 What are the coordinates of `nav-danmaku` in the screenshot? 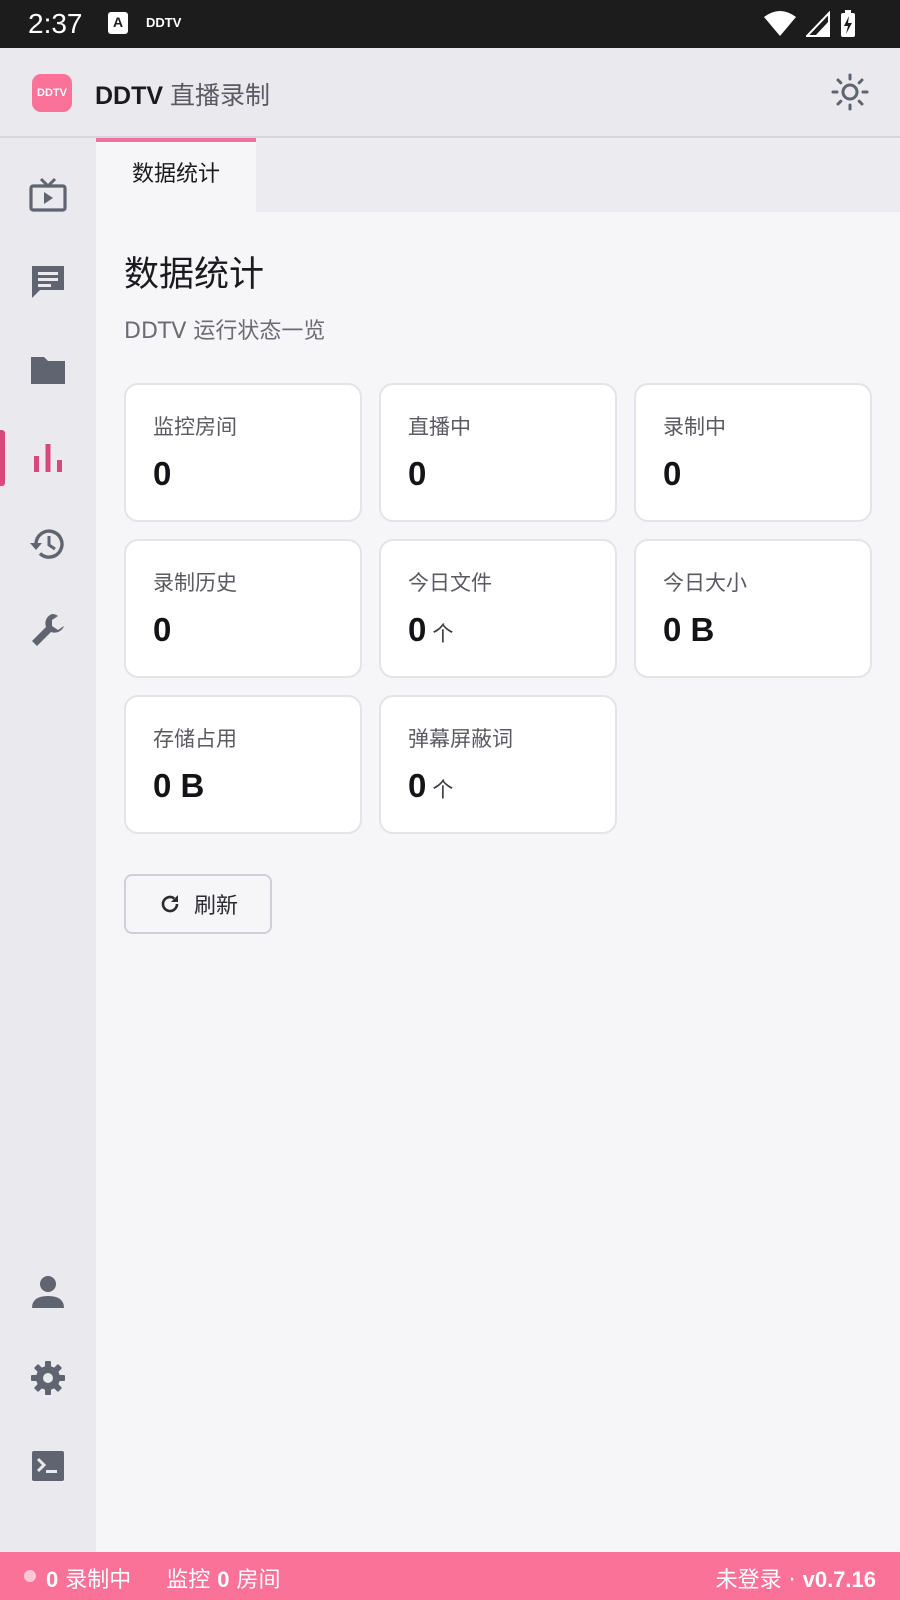 It's located at (48, 282).